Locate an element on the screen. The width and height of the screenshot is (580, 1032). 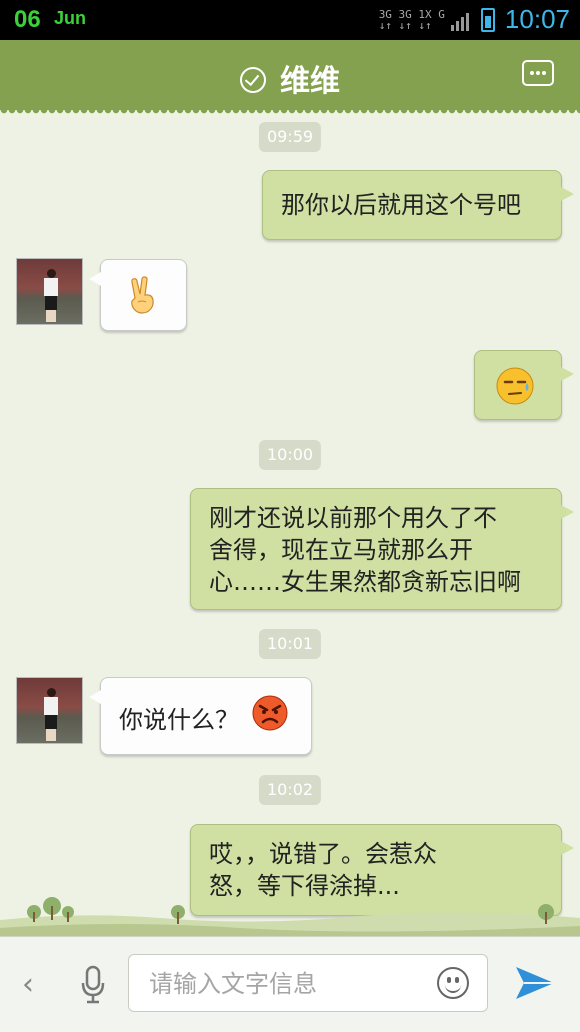
microphone-icon is located at coordinates (93, 985).